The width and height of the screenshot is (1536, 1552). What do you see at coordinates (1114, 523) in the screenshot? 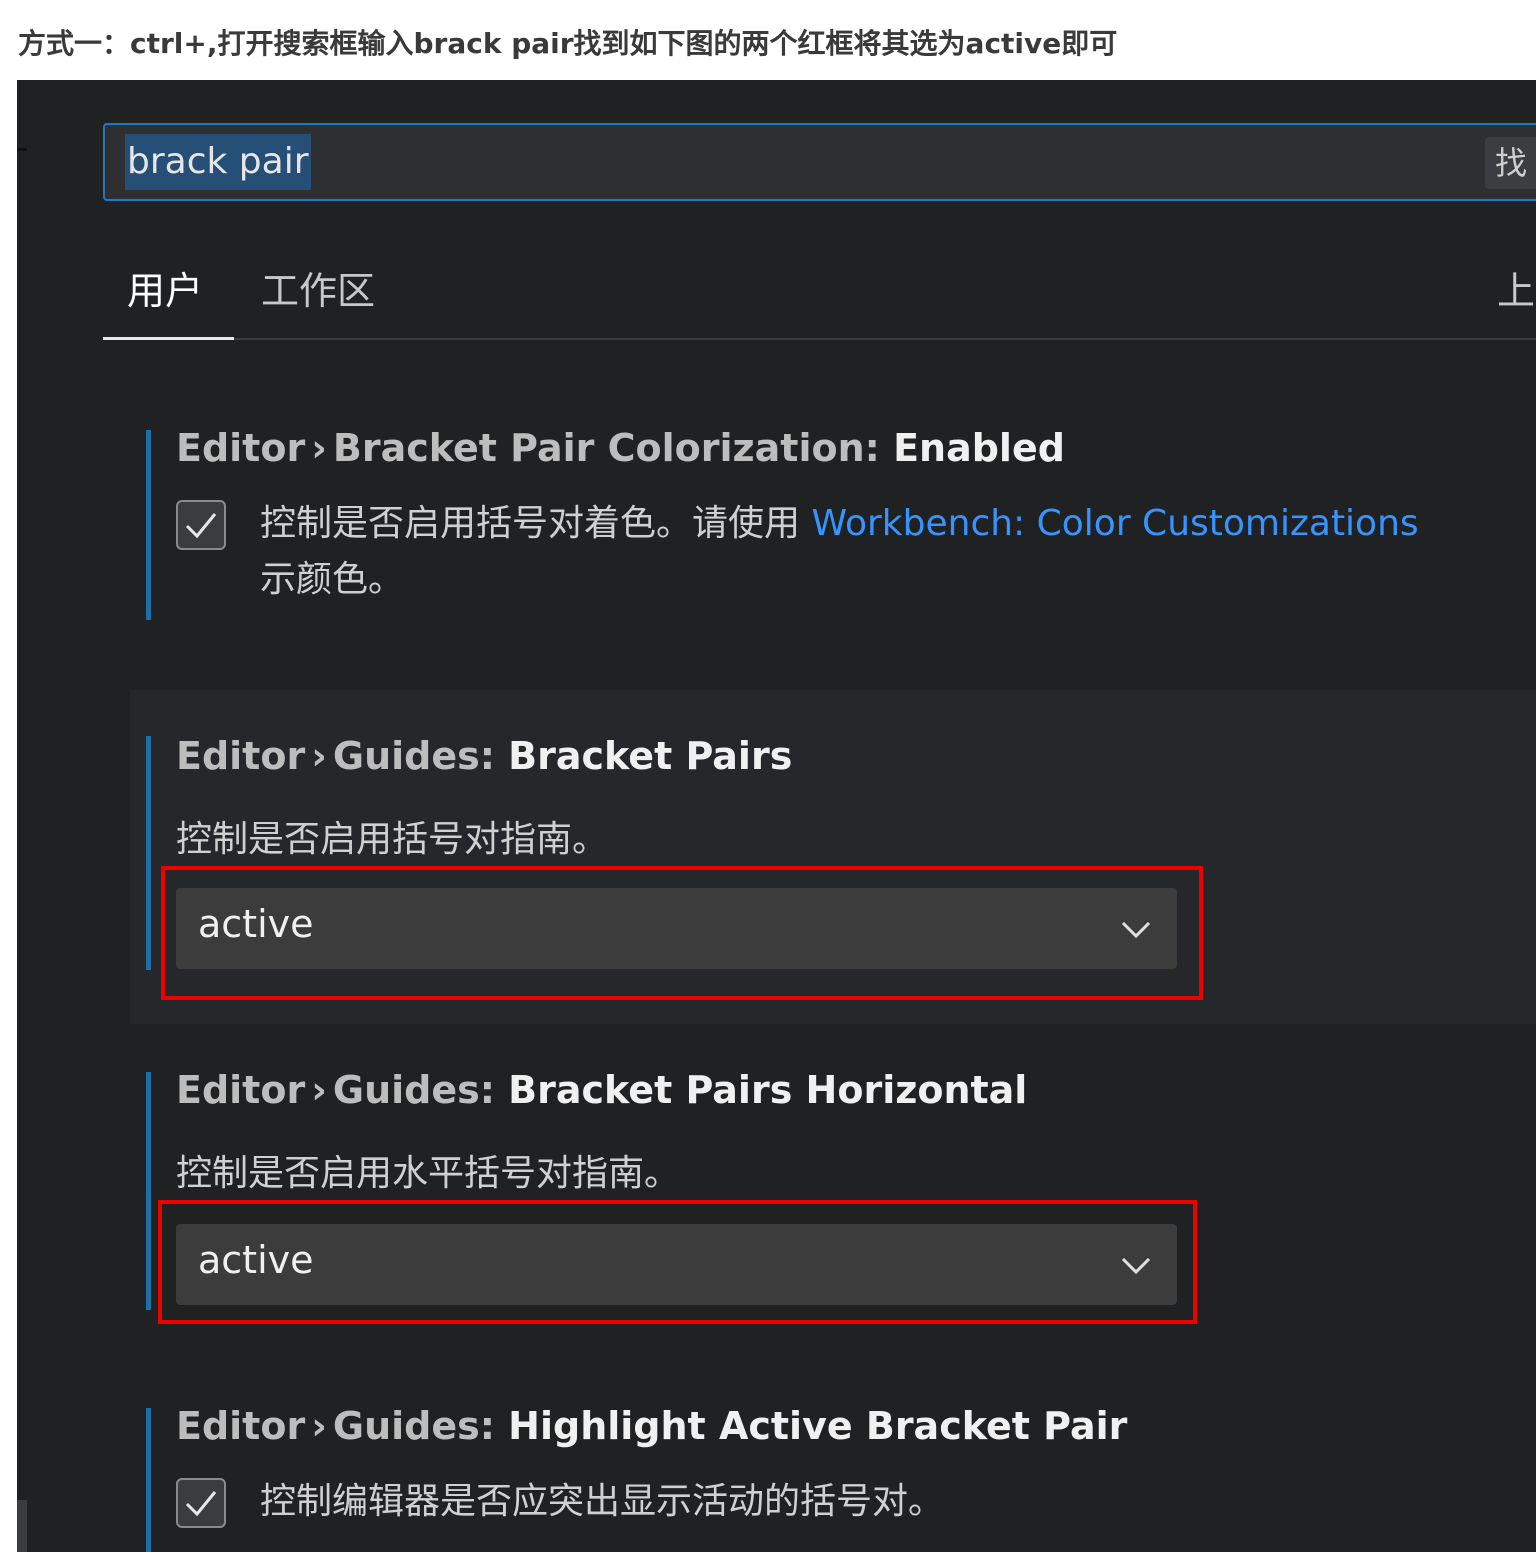
I see `color-customizations-link: Workbench: Color Customizations` at bounding box center [1114, 523].